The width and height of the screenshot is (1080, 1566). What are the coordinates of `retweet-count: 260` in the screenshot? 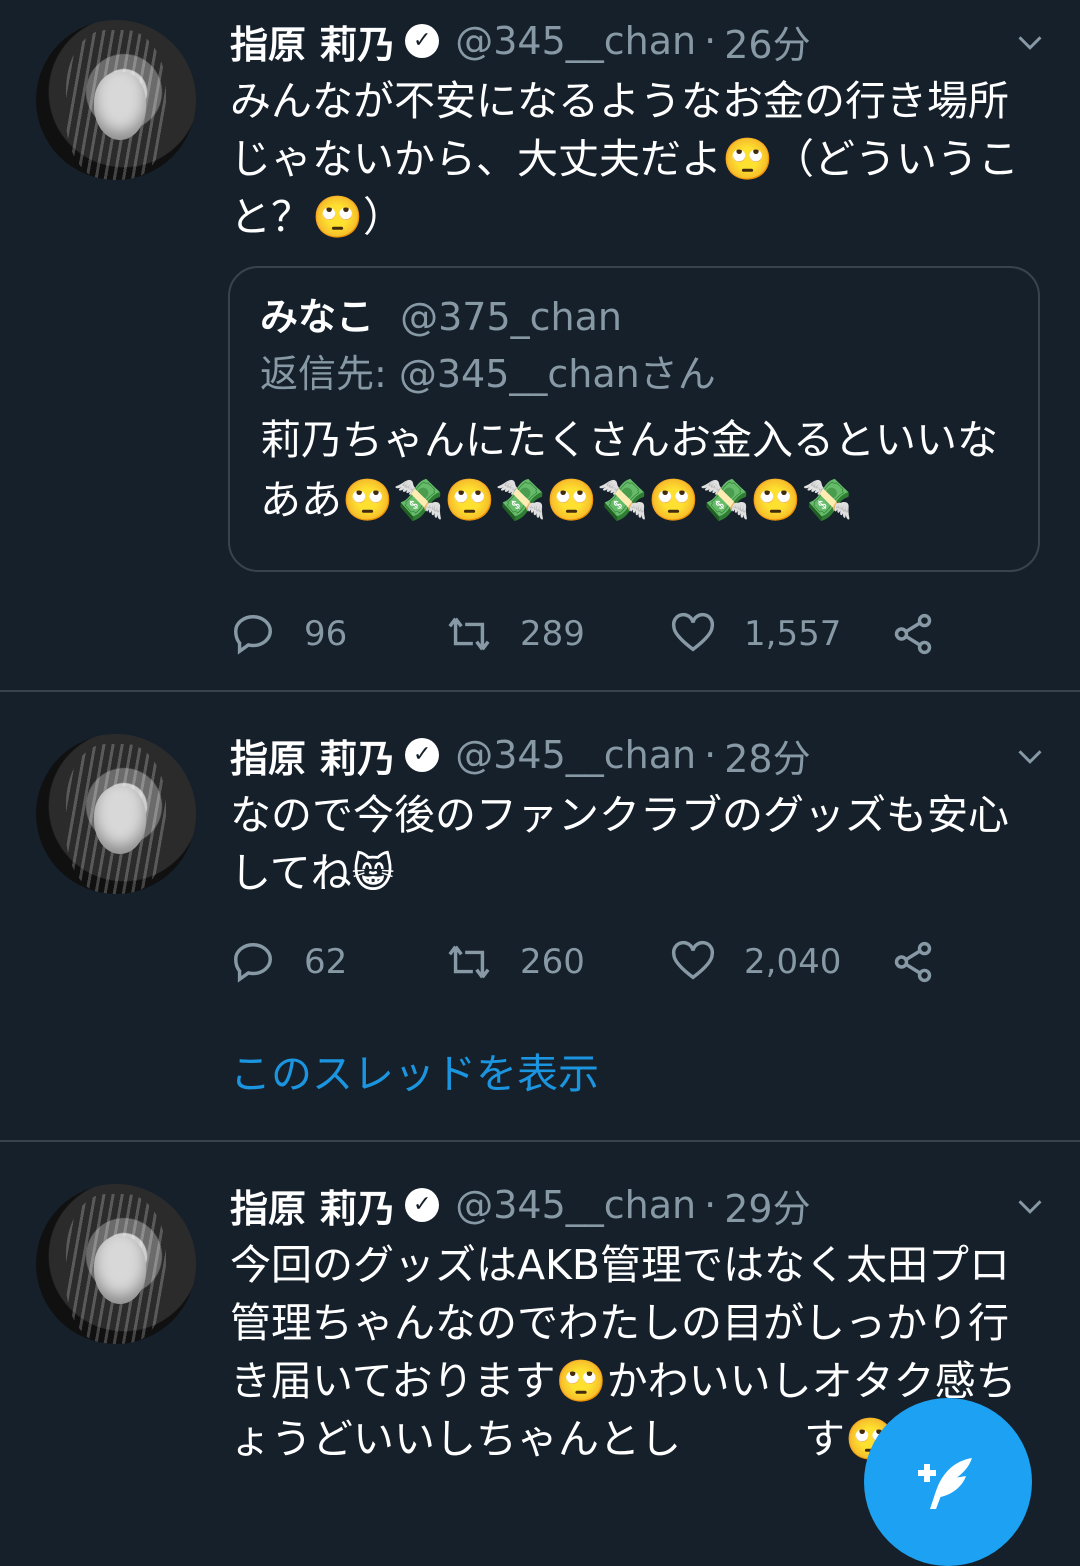 It's located at (552, 962).